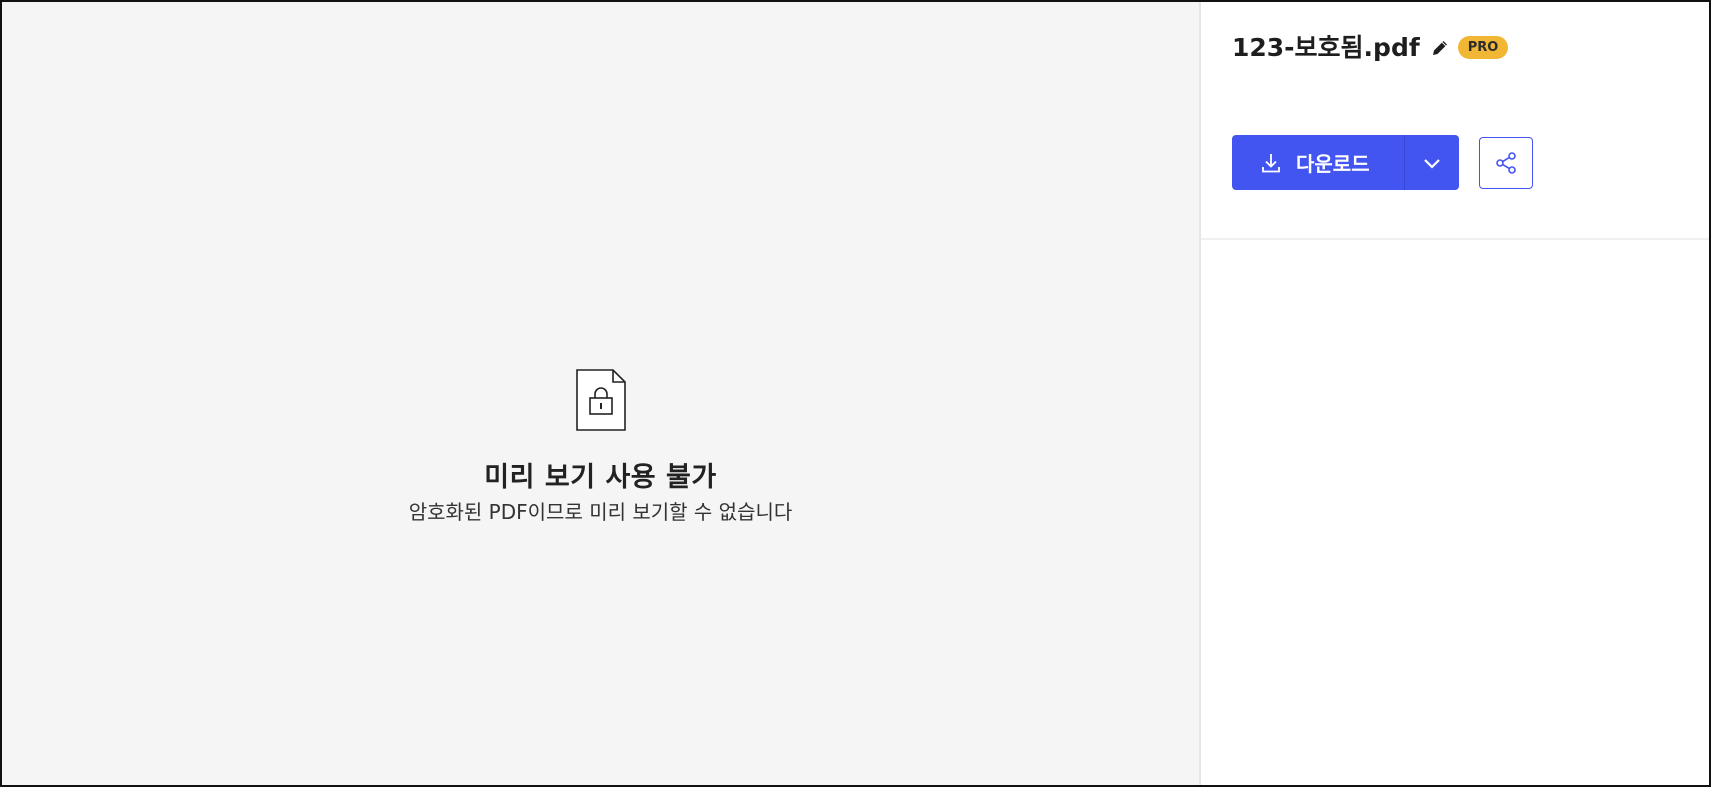  What do you see at coordinates (1455, 121) in the screenshot?
I see `file-header: 123-보호됨.pdf PRO 다운로드` at bounding box center [1455, 121].